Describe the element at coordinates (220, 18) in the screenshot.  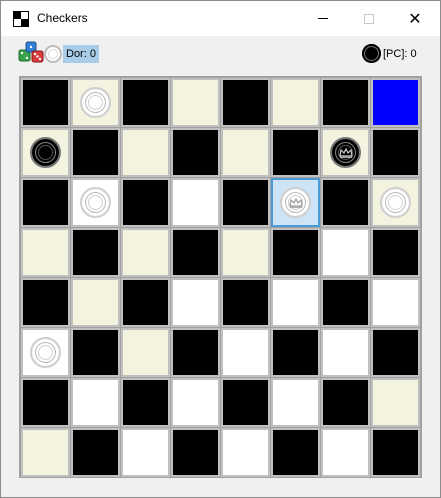
I see `title-bar: Checkers ✕` at that location.